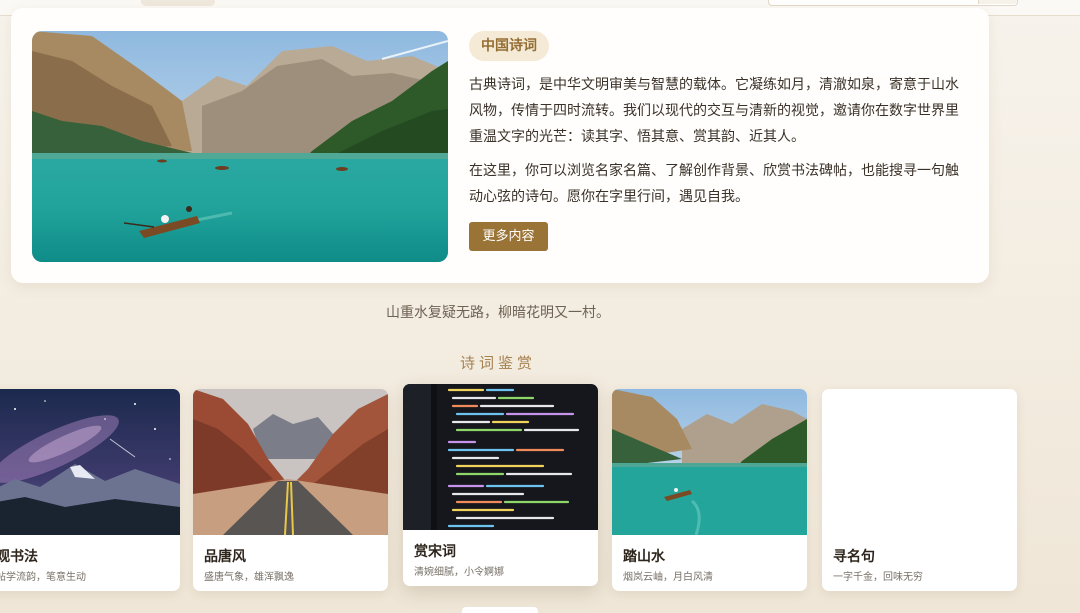 The image size is (1080, 613). Describe the element at coordinates (709, 462) in the screenshot. I see `lake-boat-image` at that location.